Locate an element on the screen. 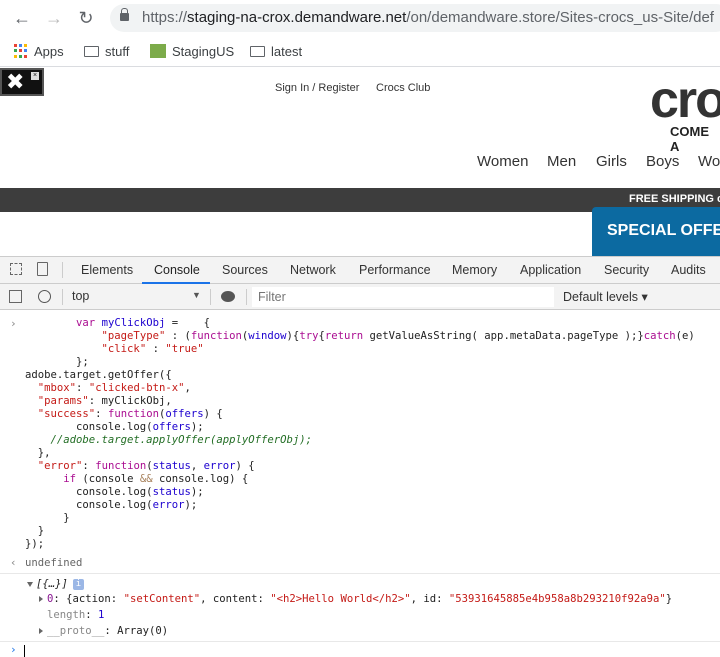 The image size is (720, 657). tab-memory: Memory is located at coordinates (474, 270).